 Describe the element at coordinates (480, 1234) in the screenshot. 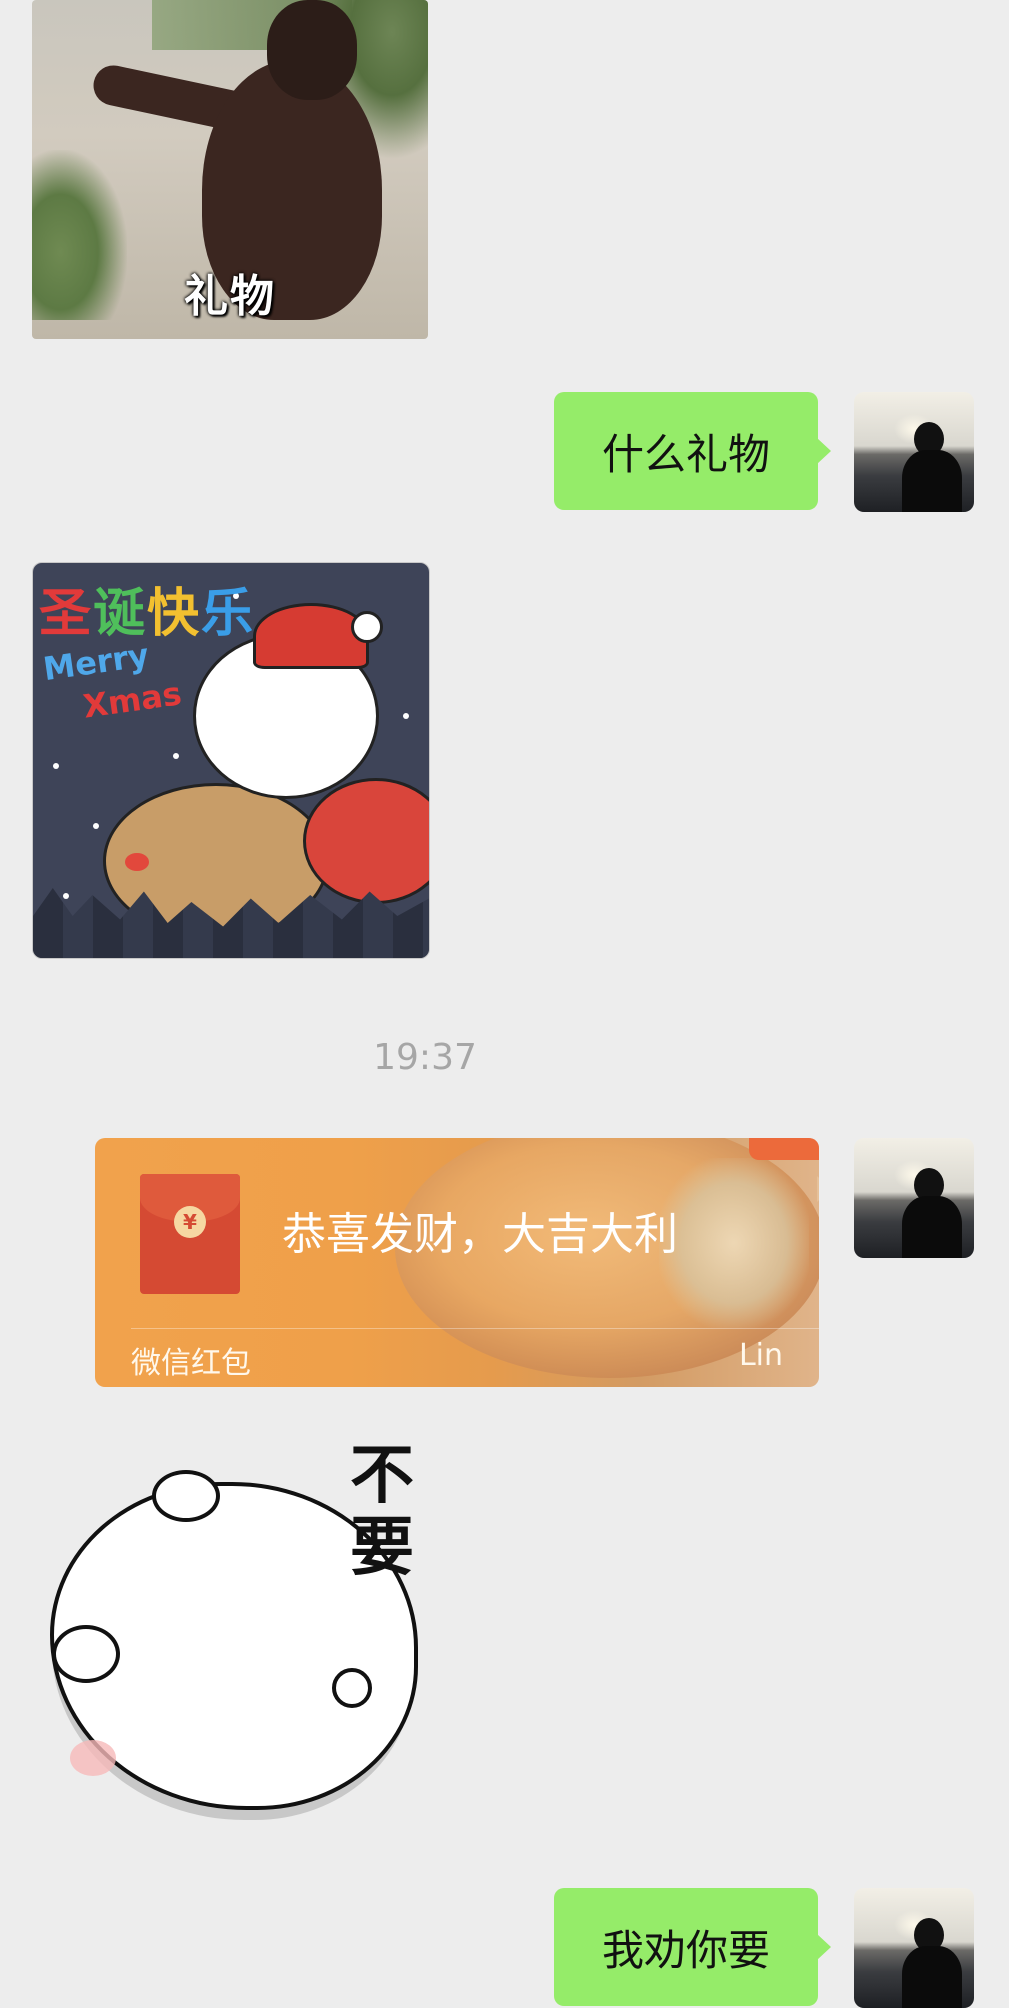

I see `red-packet-wish: 恭喜发财，大吉大利` at that location.